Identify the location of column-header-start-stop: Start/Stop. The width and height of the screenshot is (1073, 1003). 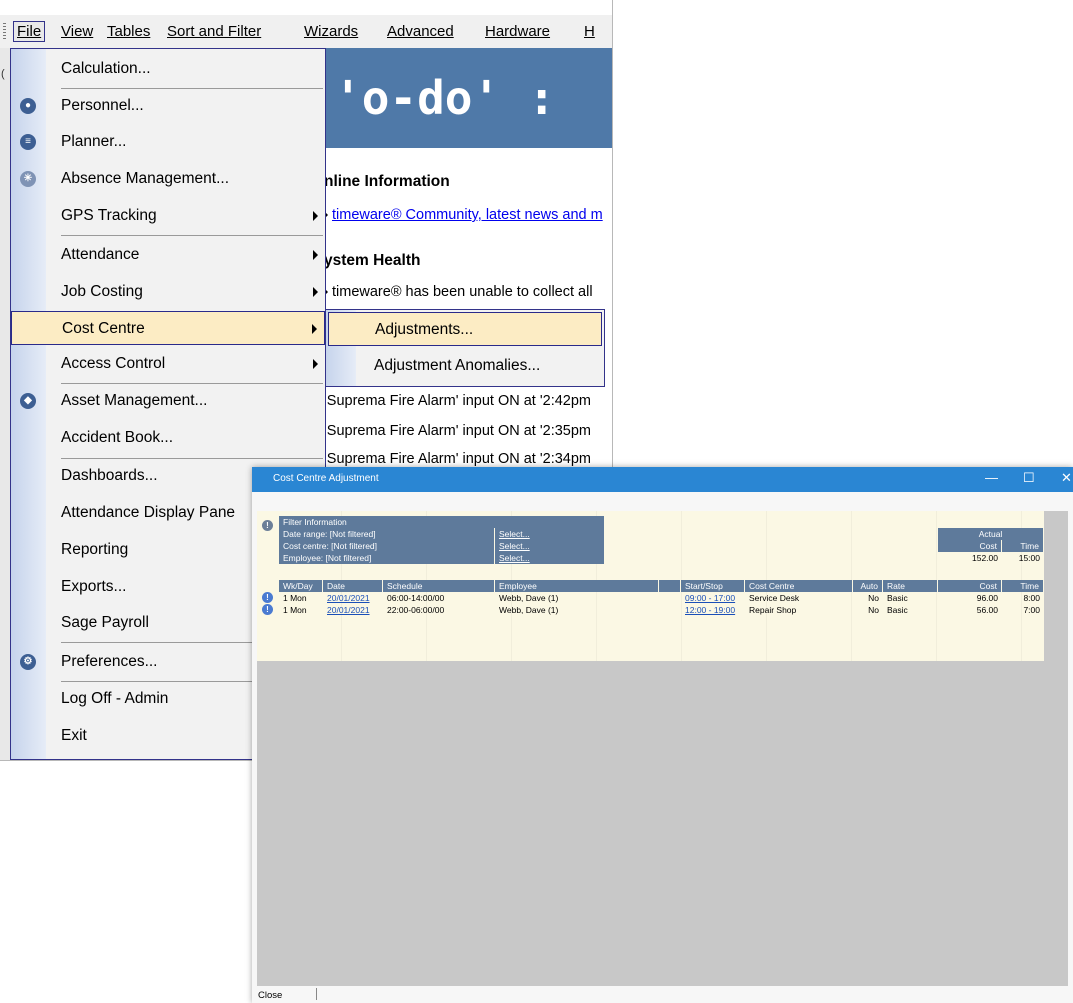
(713, 586).